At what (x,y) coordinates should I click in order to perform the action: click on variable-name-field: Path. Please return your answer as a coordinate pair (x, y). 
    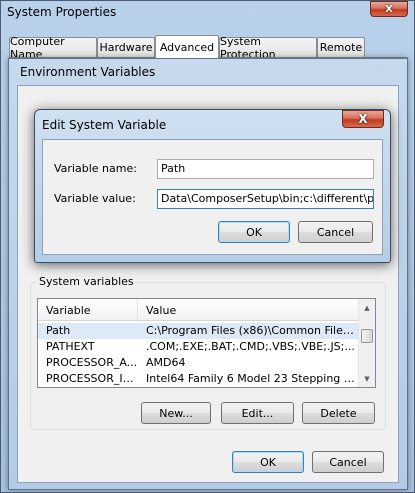
    Looking at the image, I should click on (265, 169).